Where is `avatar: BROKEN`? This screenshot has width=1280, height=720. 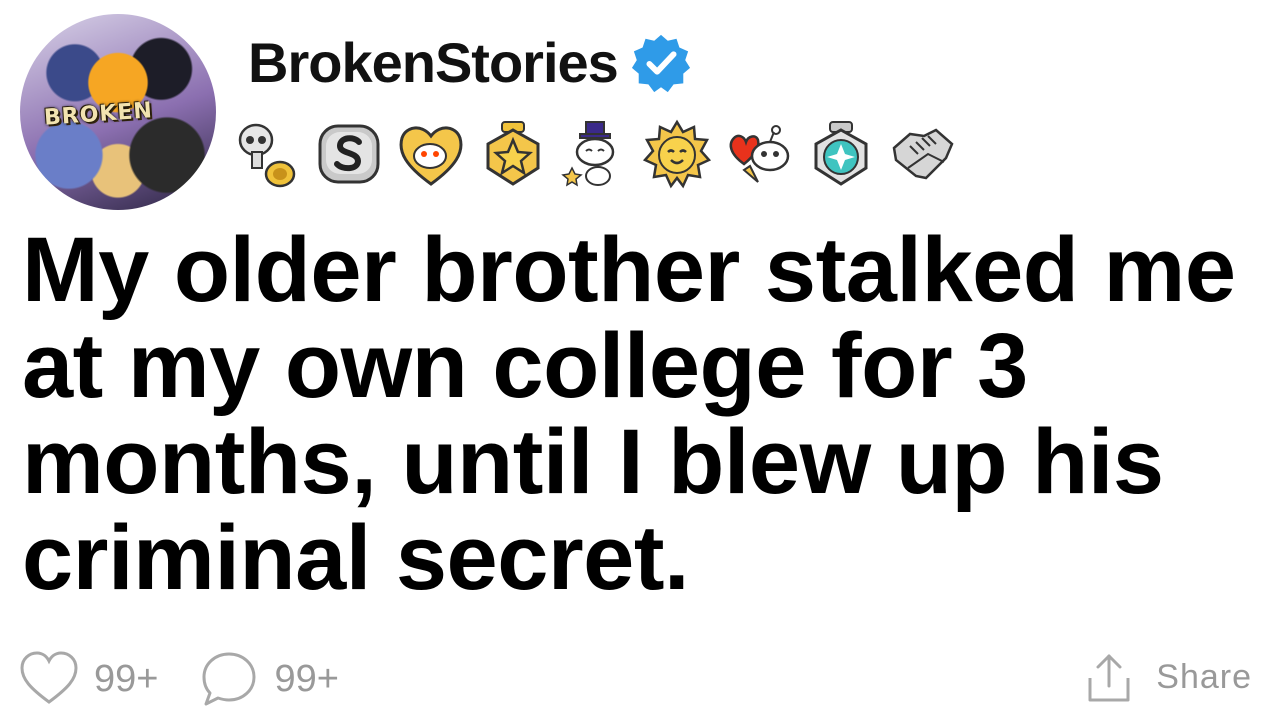
avatar: BROKEN is located at coordinates (118, 112).